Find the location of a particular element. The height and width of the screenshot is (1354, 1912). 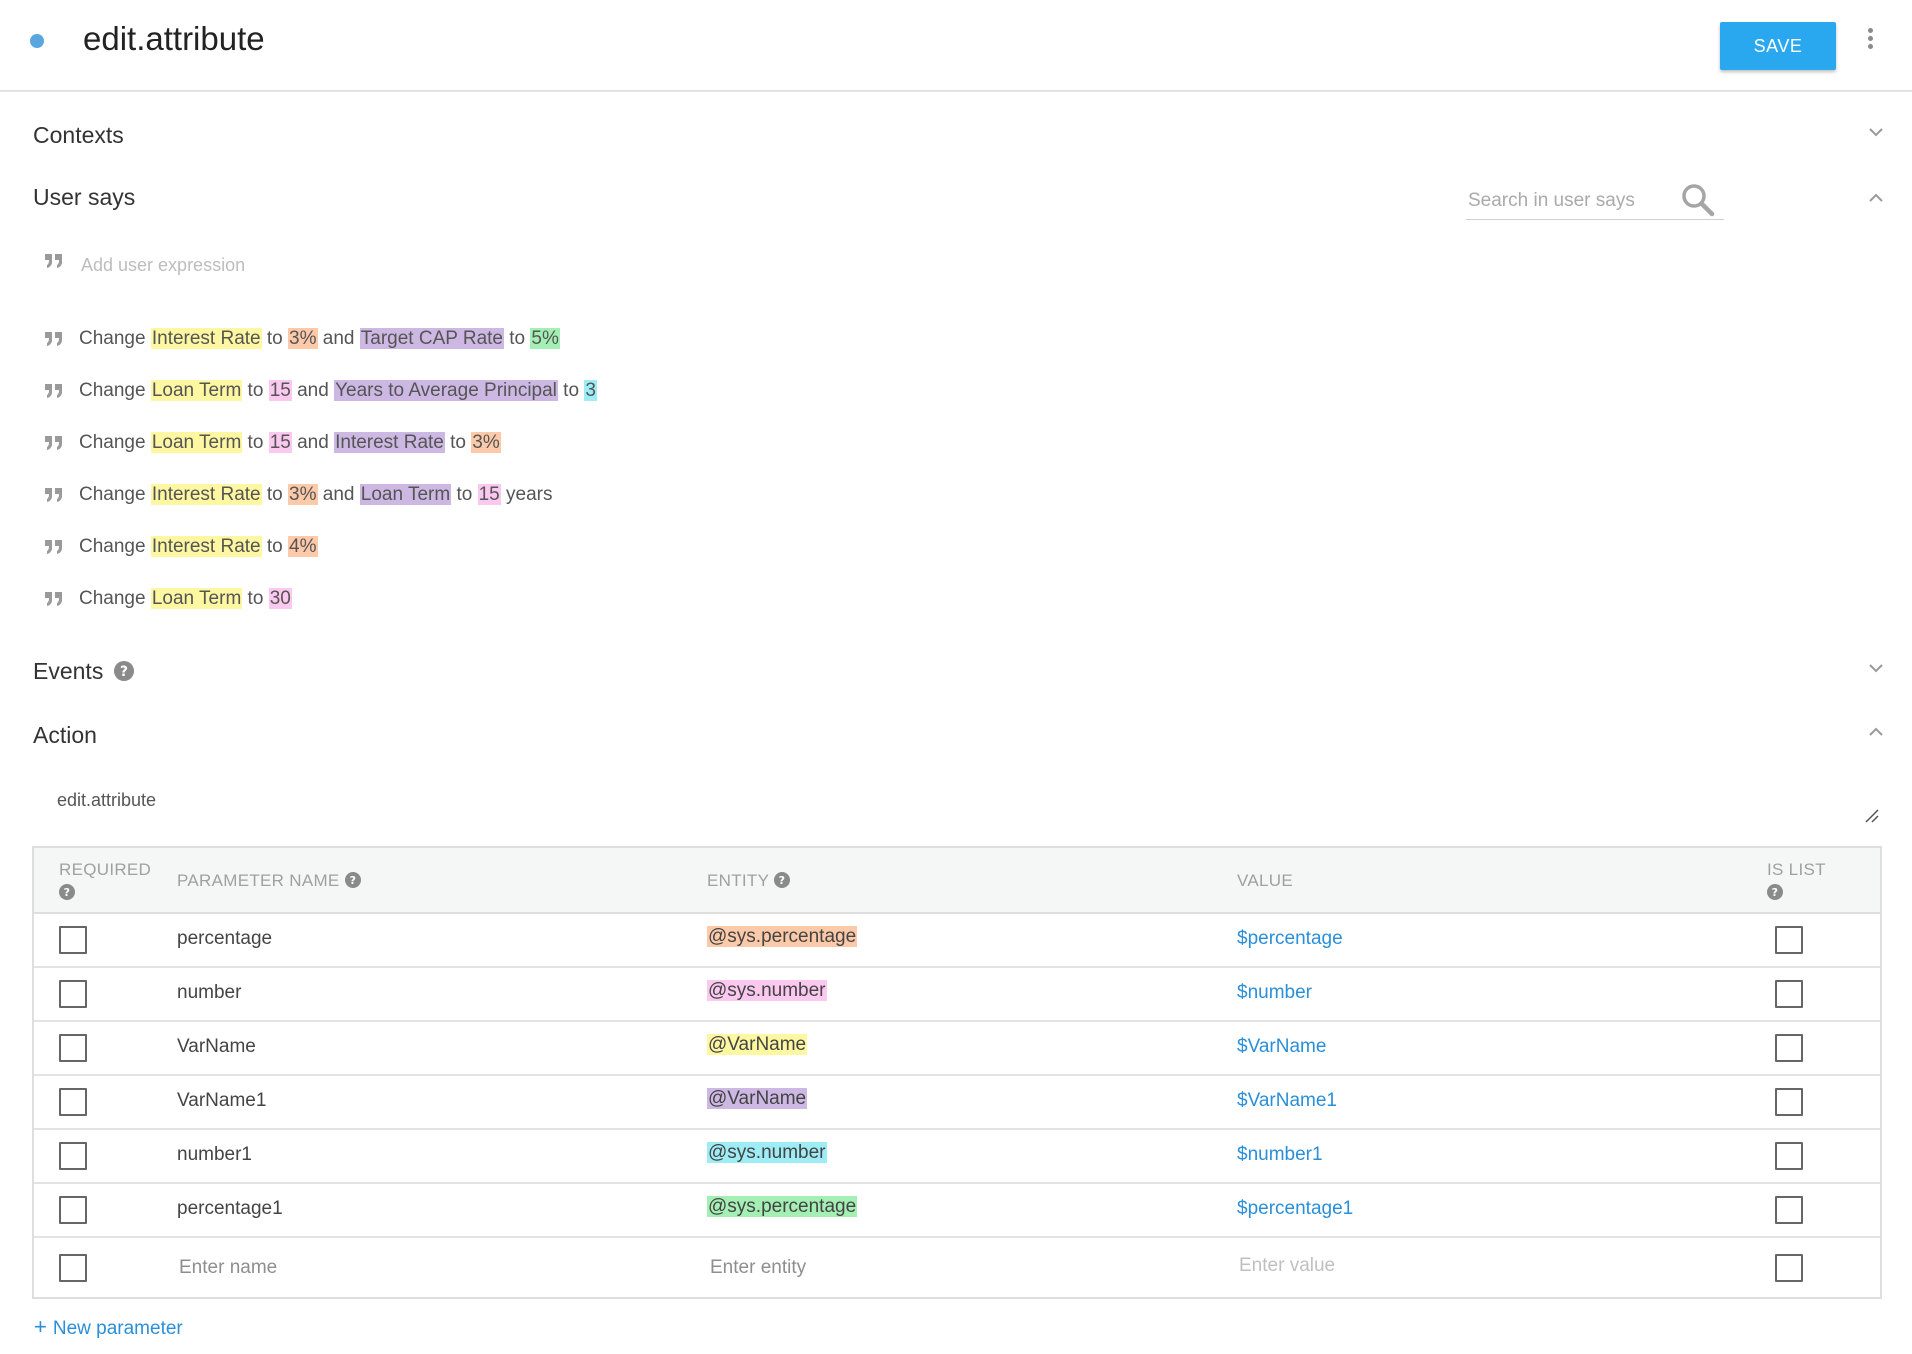

parameter-name: percentage is located at coordinates (224, 939).